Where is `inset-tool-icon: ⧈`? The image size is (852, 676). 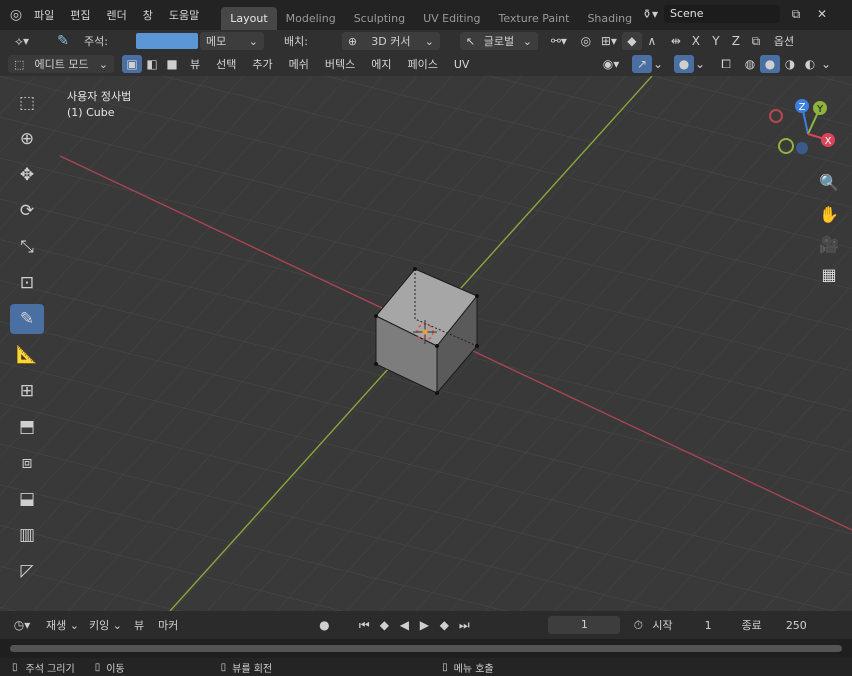
inset-tool-icon: ⧈ is located at coordinates (27, 463).